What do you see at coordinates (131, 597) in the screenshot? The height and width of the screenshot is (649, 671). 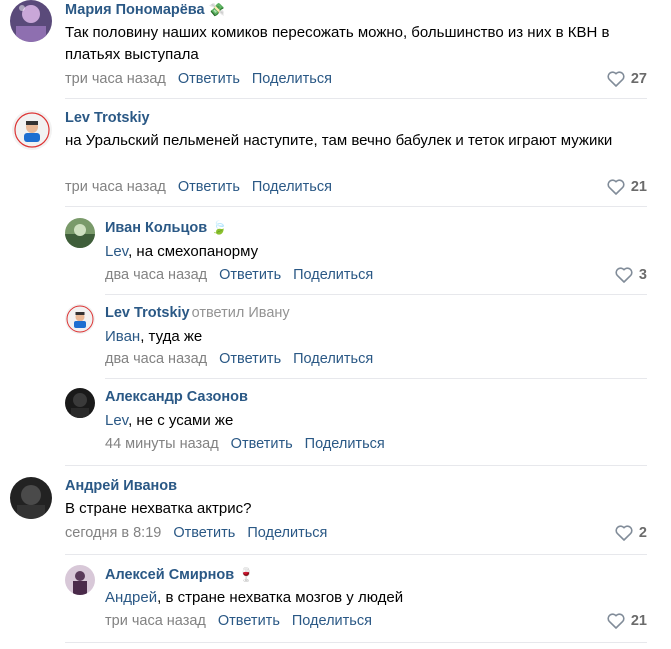 I see `mention-link: Андрей` at bounding box center [131, 597].